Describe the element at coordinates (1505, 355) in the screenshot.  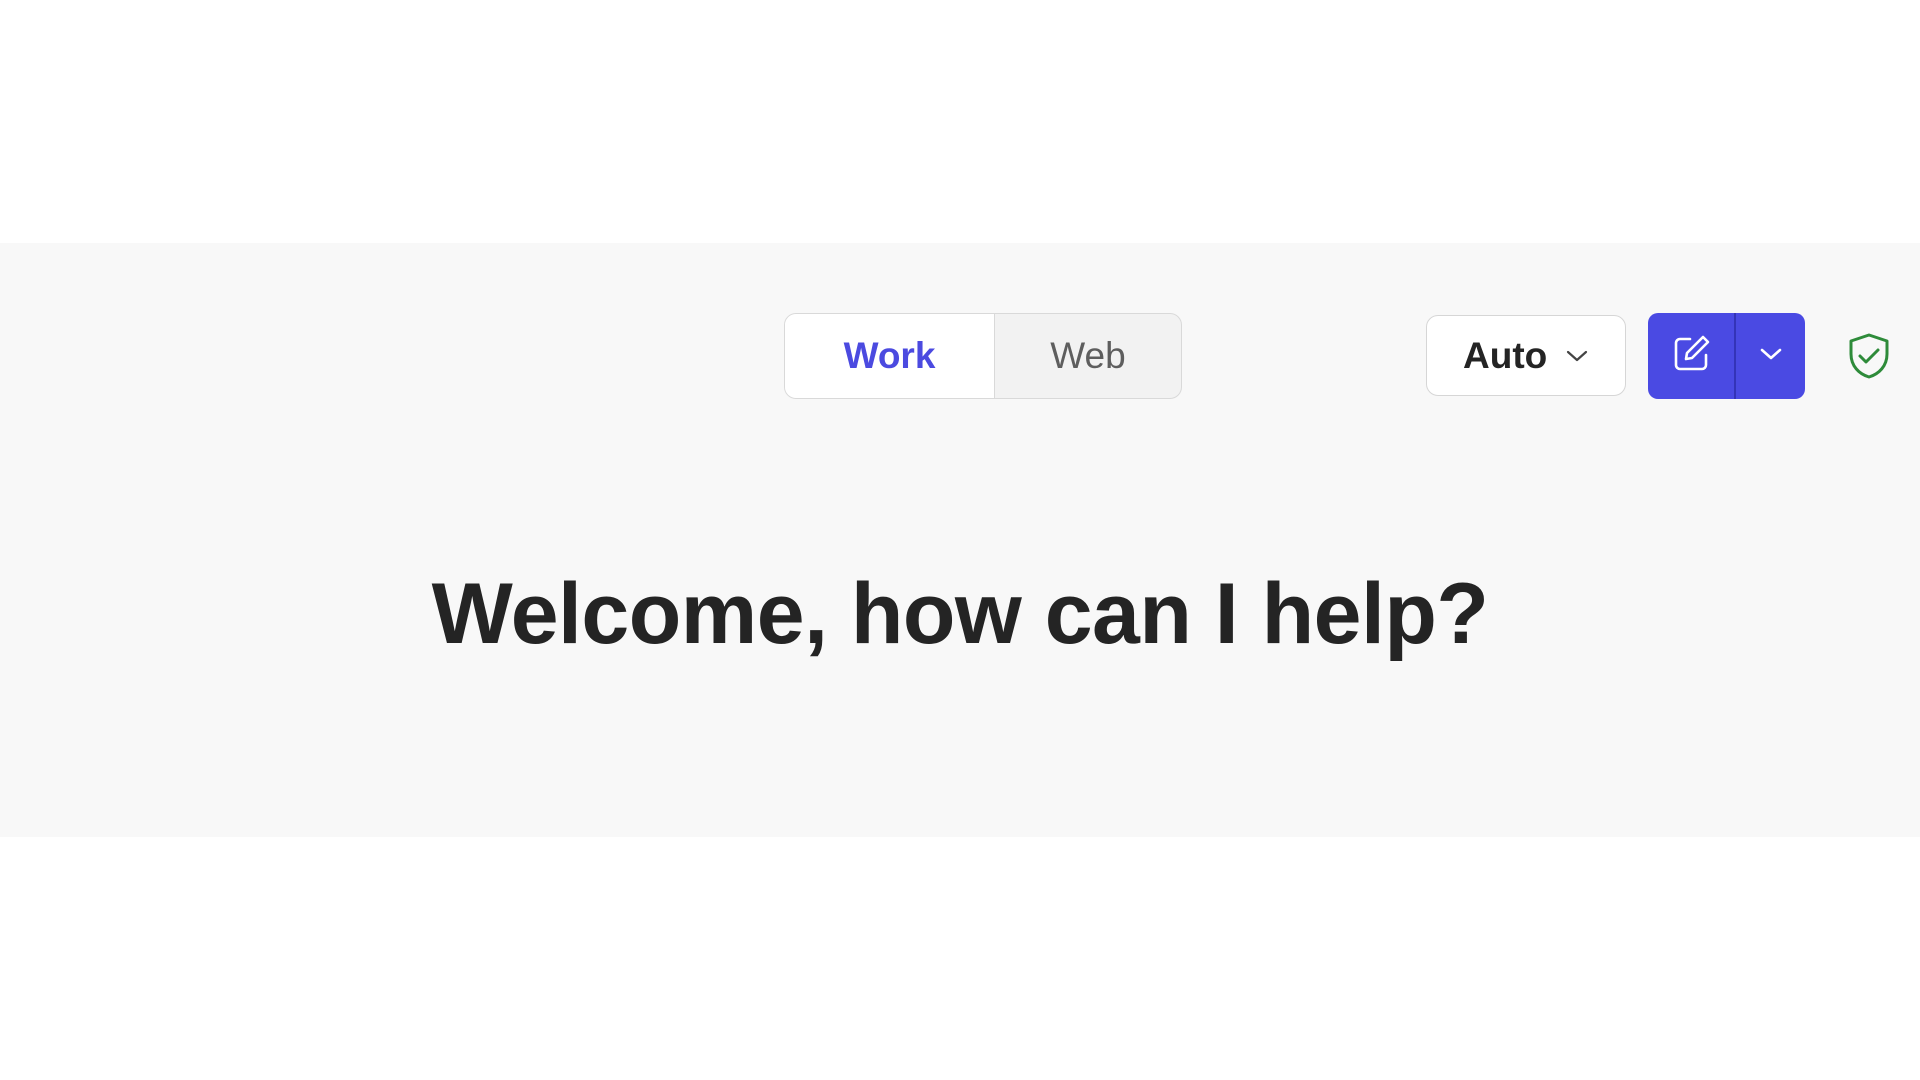
I see `model-select-value: Auto` at that location.